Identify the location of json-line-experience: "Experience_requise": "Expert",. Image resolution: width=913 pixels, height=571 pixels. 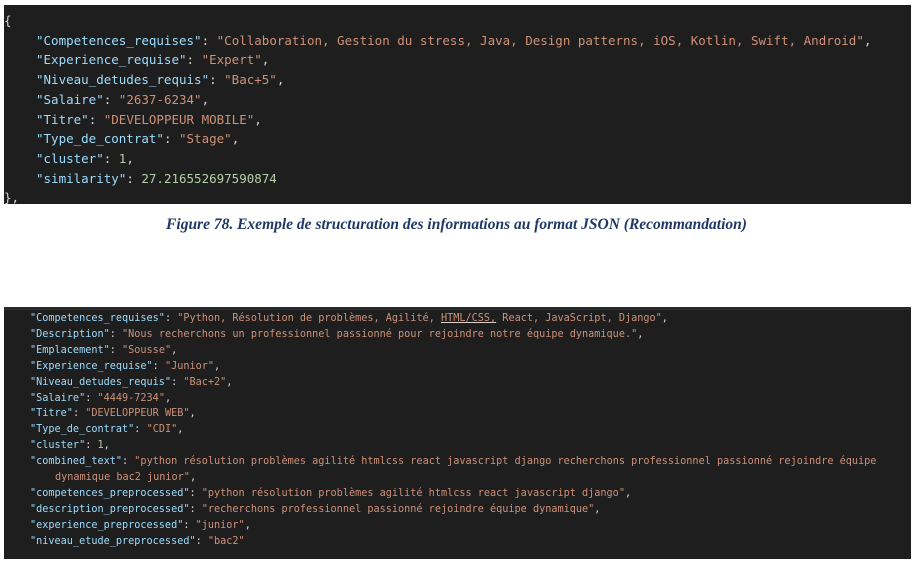
(153, 60).